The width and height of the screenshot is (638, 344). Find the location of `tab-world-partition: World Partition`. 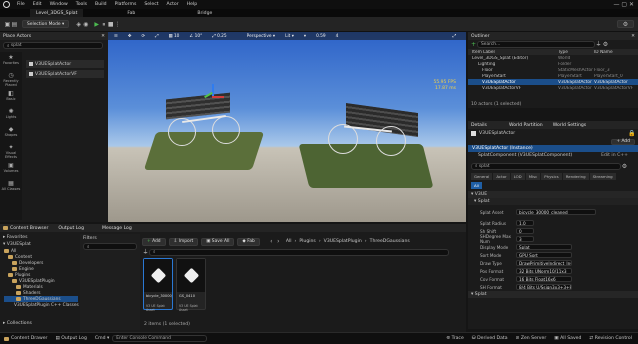

tab-world-partition: World Partition is located at coordinates (526, 125).